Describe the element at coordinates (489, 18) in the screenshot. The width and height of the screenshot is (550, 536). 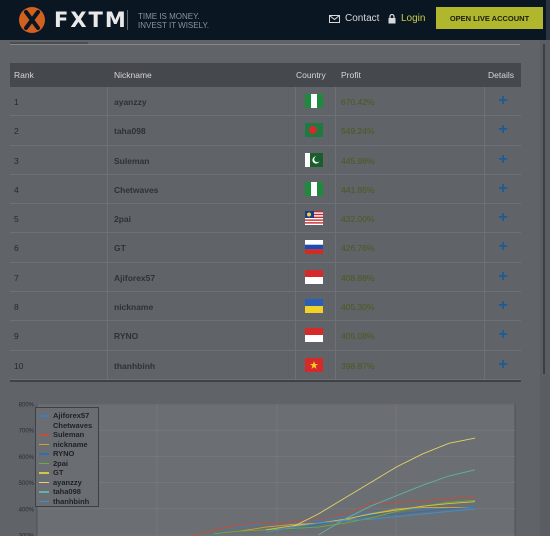
I see `open-live-account-button: OPEN LIVE ACCOUNT` at that location.